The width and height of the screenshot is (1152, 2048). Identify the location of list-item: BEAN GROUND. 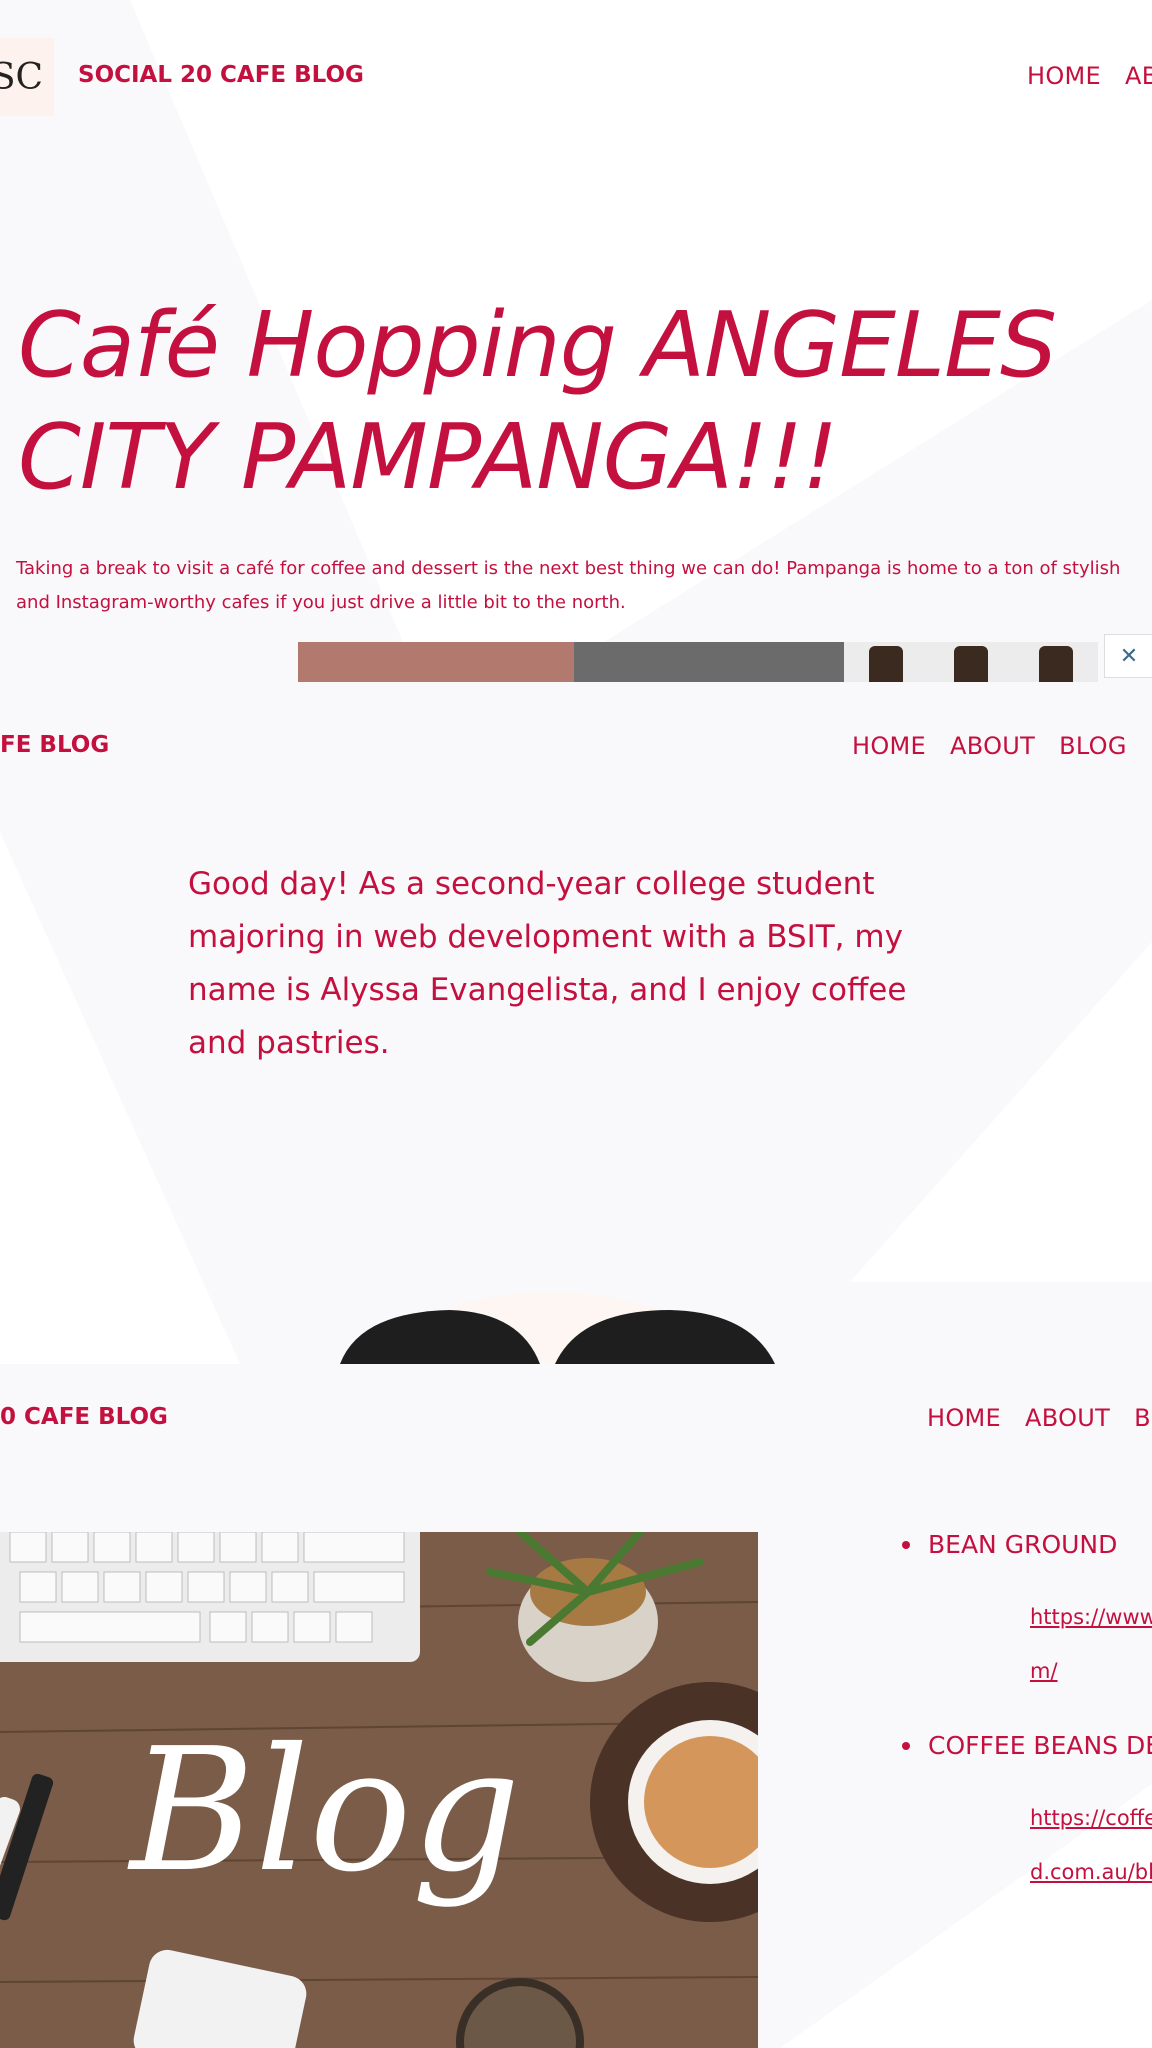
(1027, 1544).